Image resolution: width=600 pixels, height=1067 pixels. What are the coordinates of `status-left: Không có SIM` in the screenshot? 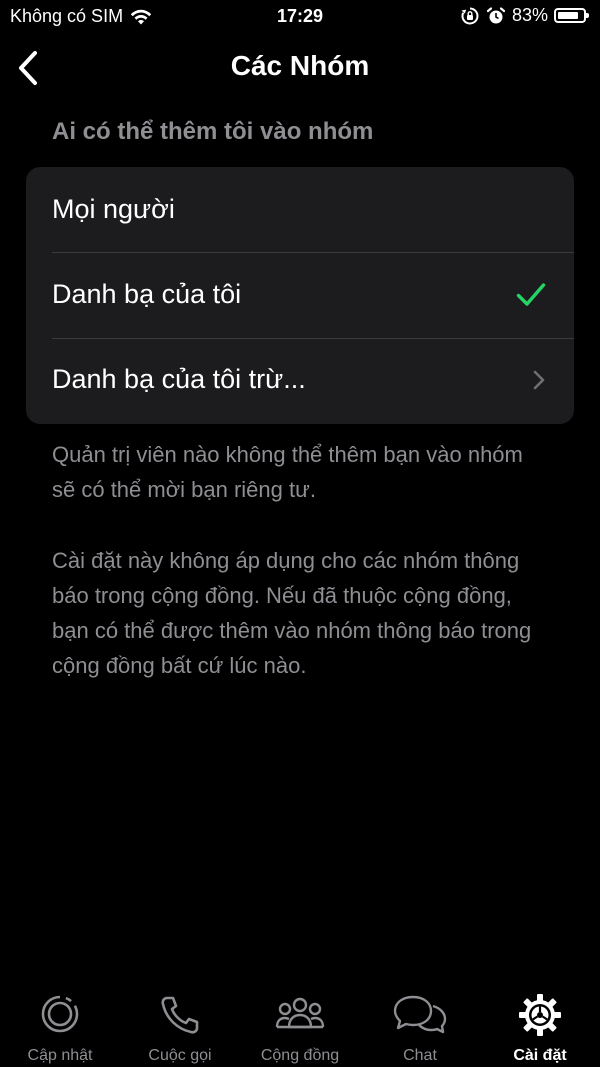 It's located at (81, 16).